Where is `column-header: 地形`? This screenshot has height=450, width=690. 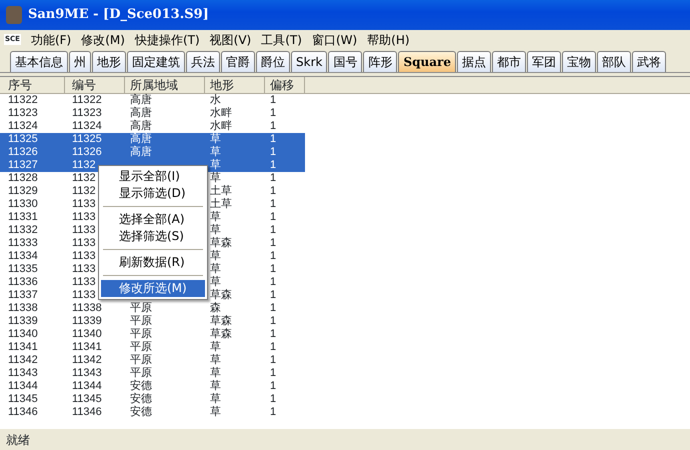 column-header: 地形 is located at coordinates (235, 85).